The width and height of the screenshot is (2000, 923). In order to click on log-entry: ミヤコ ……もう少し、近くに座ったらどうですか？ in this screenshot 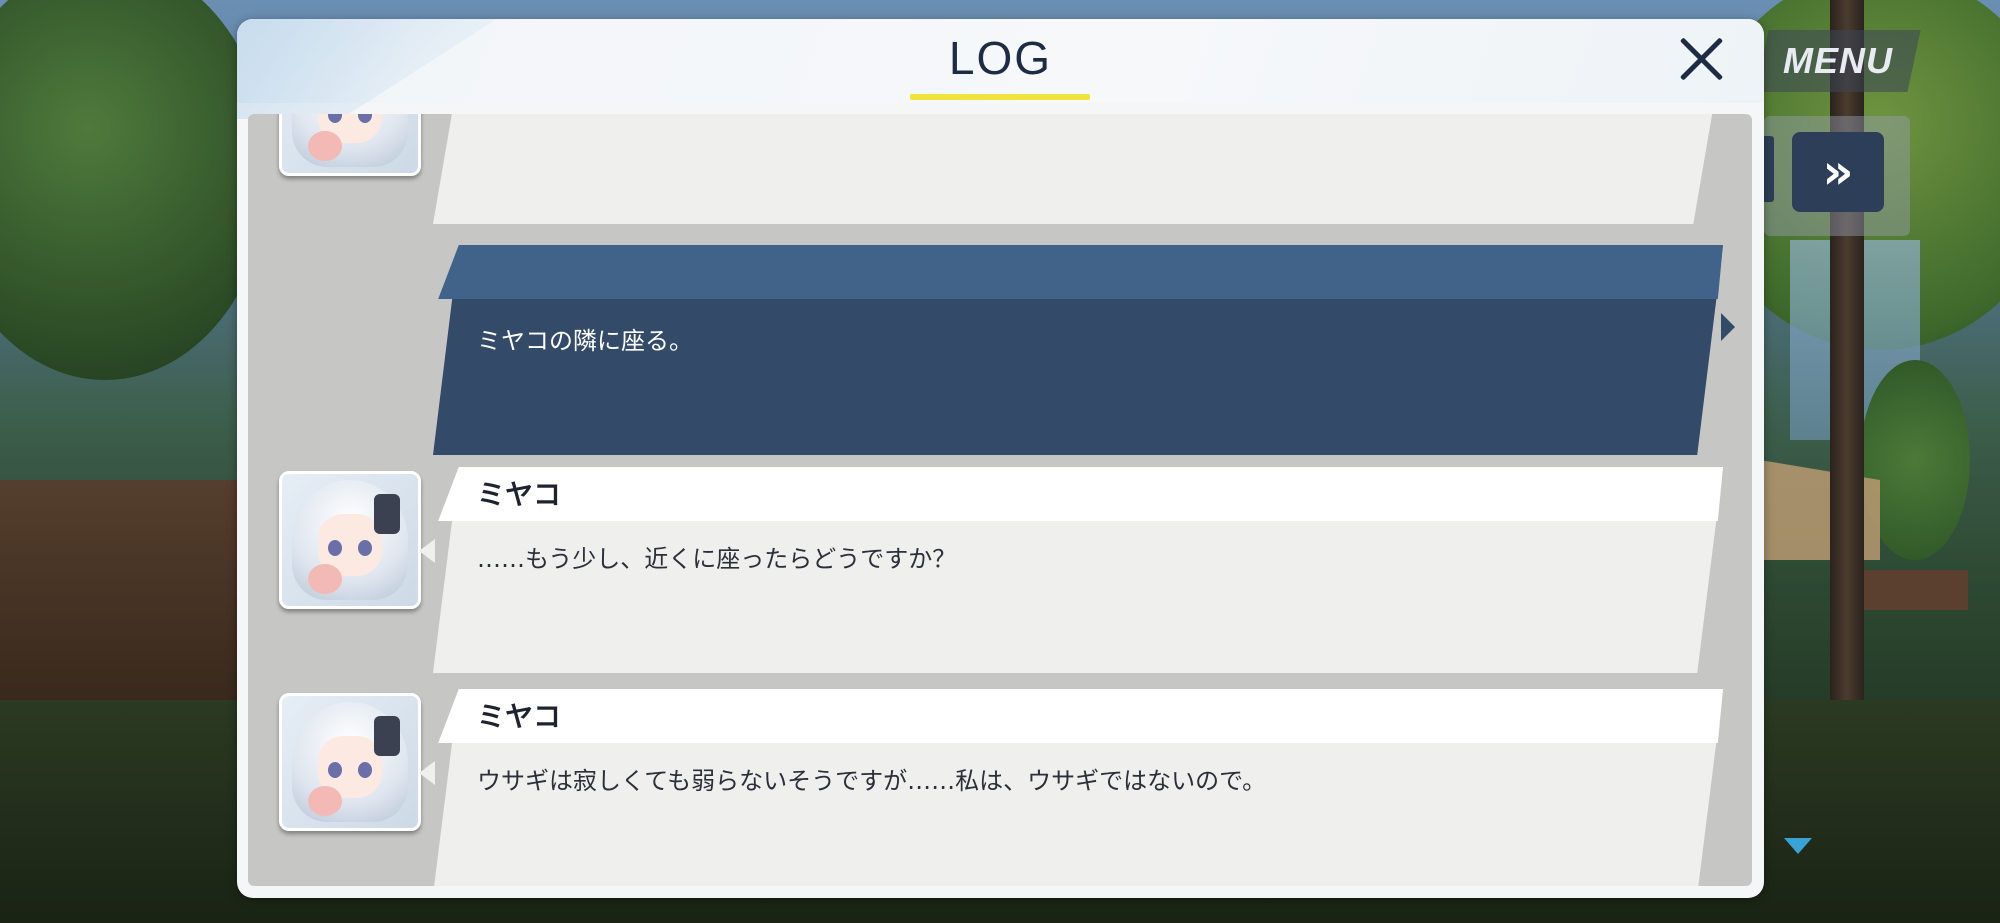, I will do `click(1071, 570)`.